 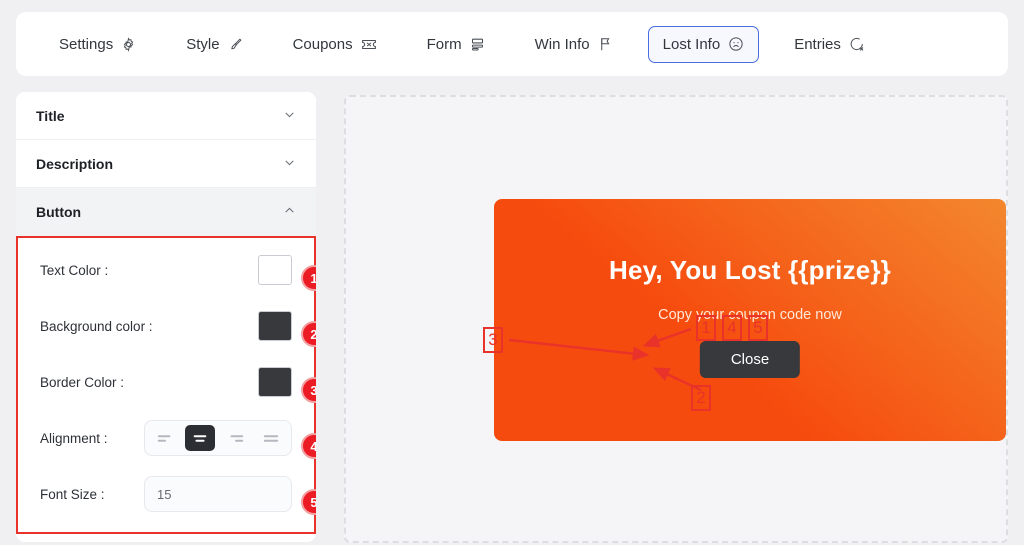 I want to click on tab-lost-info: Lost Info, so click(x=703, y=44).